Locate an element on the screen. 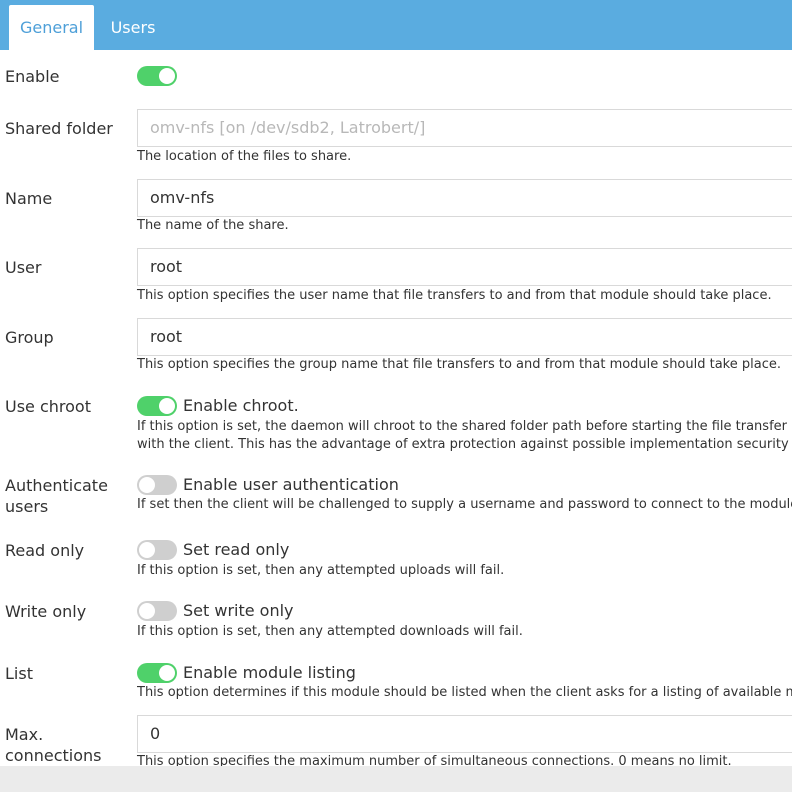 The width and height of the screenshot is (792, 792). write-only-toggle-label: Set write only is located at coordinates (238, 610).